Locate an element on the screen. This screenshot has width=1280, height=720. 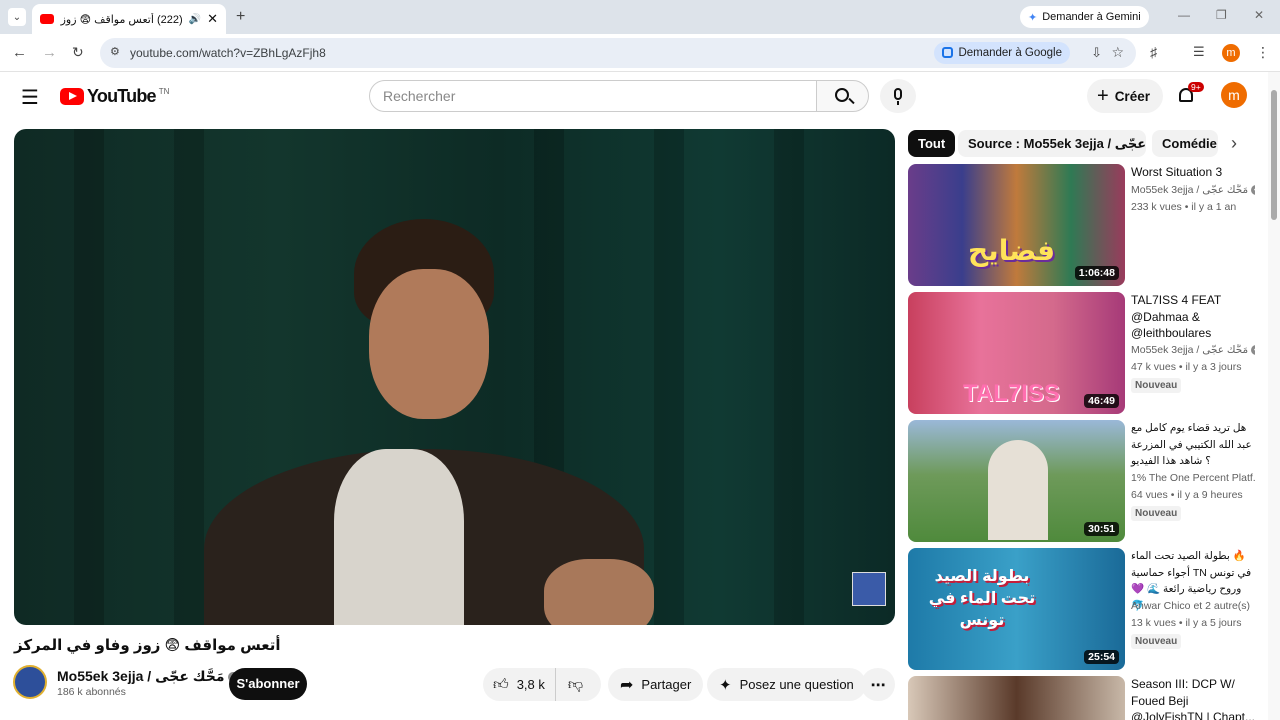
sparkle-icon: ✦ is located at coordinates (725, 685).